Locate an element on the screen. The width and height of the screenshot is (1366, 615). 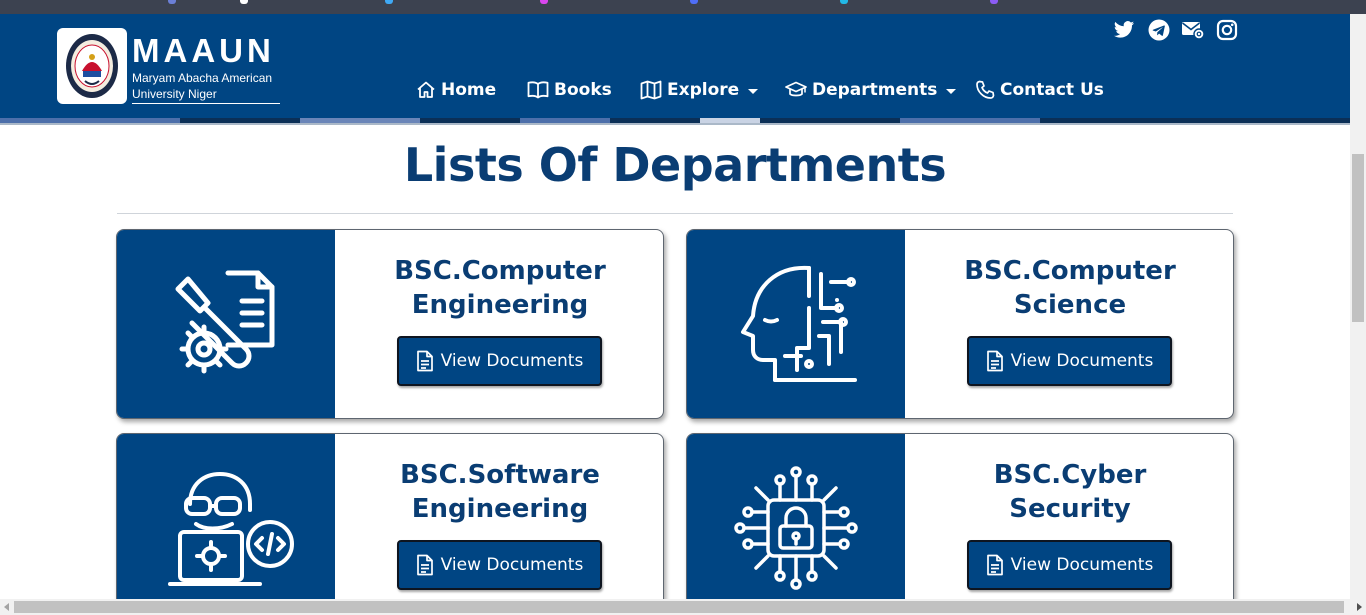
nav-contact-us: Contact Us is located at coordinates (1039, 90).